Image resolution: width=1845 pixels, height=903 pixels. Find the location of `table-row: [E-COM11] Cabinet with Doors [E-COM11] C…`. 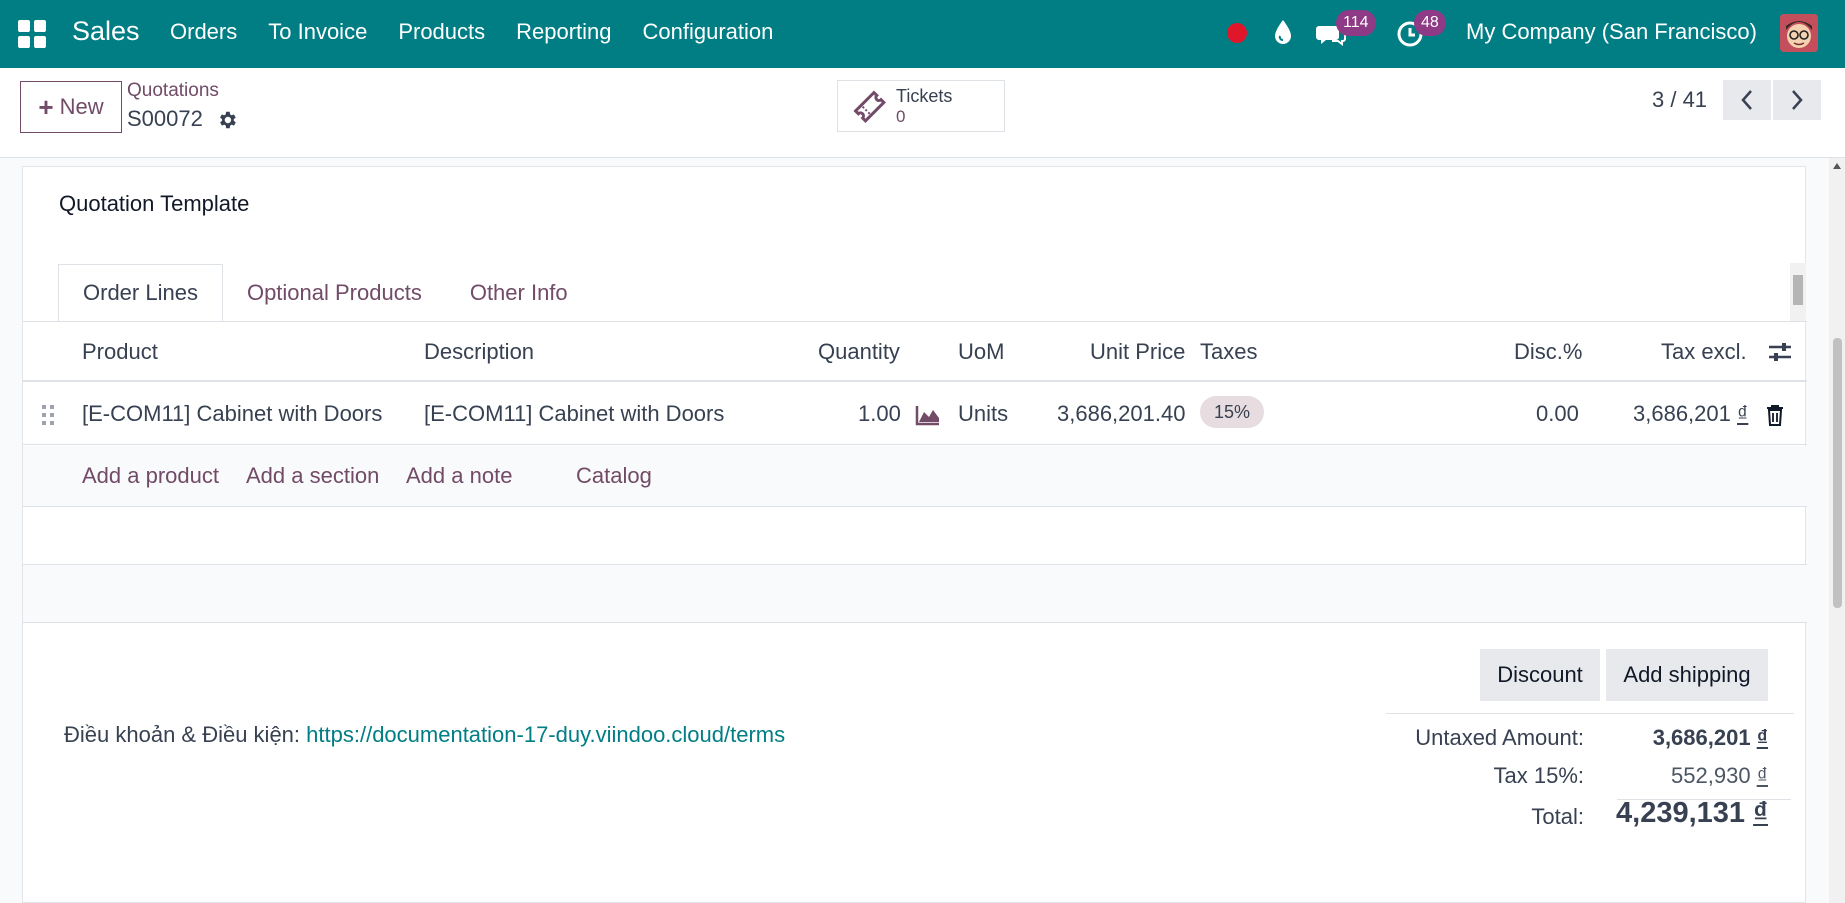

table-row: [E-COM11] Cabinet with Doors [E-COM11] C… is located at coordinates (915, 414).